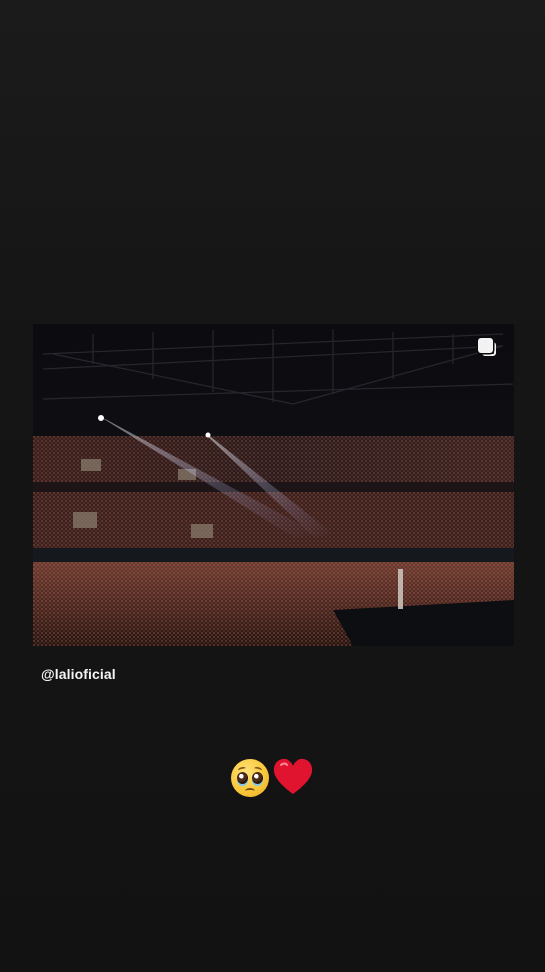 The image size is (545, 972). I want to click on pleading-face-icon, so click(250, 778).